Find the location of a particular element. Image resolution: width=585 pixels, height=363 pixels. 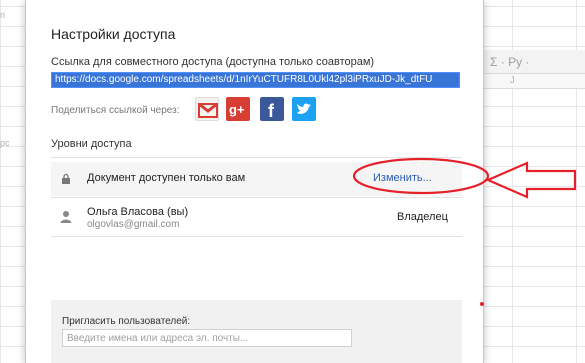

annotation-overlay is located at coordinates (464, 178).